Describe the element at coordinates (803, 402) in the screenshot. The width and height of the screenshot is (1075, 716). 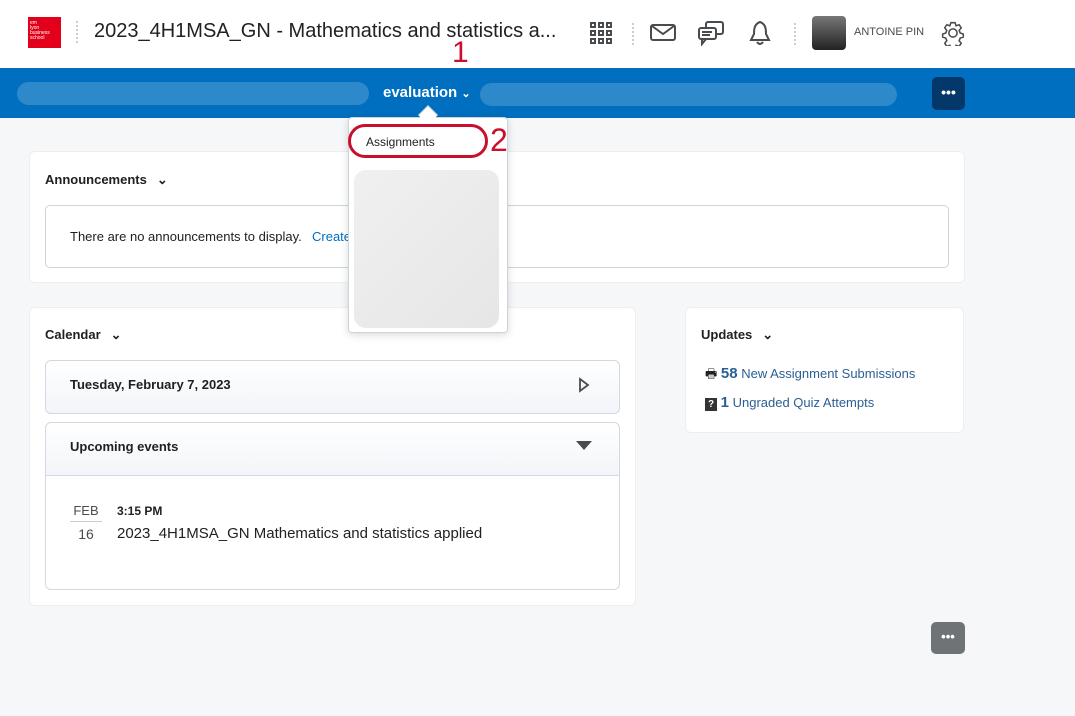
I see `quiz-label: Ungraded Quiz Attempts` at that location.